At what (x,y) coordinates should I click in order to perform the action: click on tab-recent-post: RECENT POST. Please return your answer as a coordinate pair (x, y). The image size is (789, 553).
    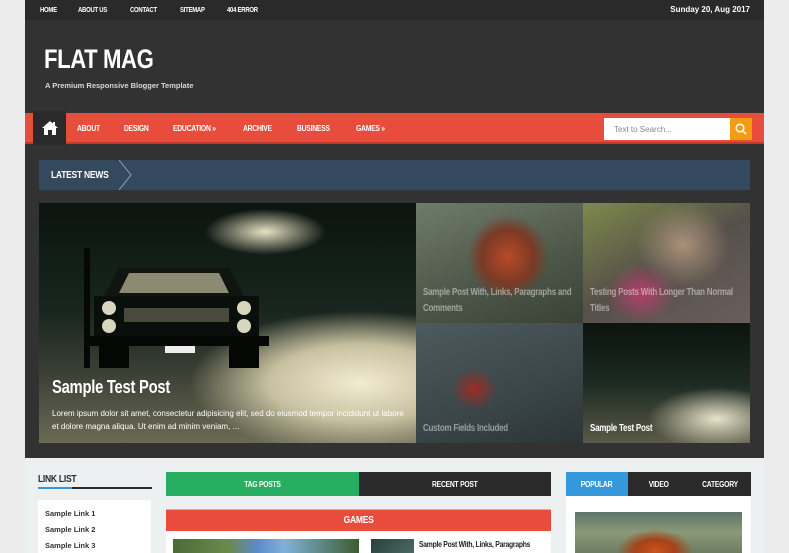
    Looking at the image, I should click on (454, 484).